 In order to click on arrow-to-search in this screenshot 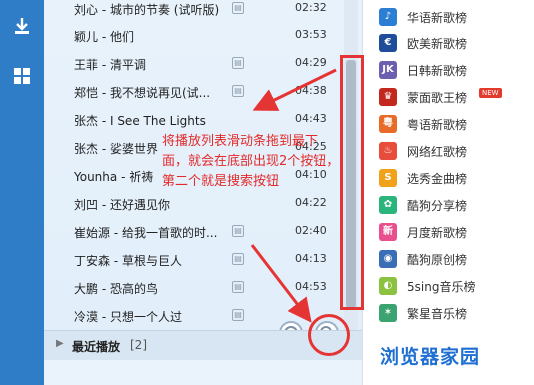, I will do `click(281, 283)`.